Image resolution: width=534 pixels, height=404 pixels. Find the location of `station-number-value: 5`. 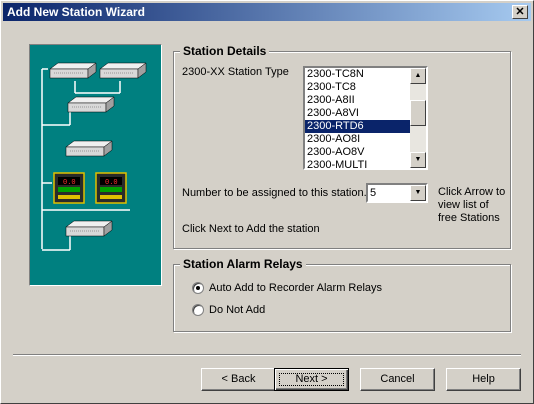

station-number-value: 5 is located at coordinates (373, 193).